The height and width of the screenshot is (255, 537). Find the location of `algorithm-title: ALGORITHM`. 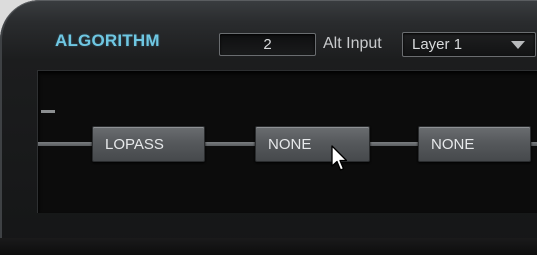

algorithm-title: ALGORITHM is located at coordinates (107, 40).